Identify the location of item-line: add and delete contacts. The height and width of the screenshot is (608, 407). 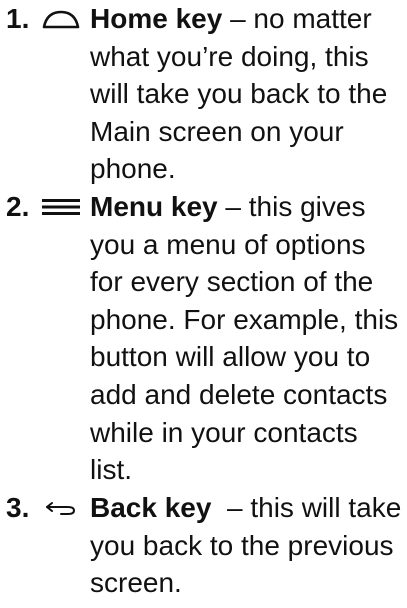
(239, 394).